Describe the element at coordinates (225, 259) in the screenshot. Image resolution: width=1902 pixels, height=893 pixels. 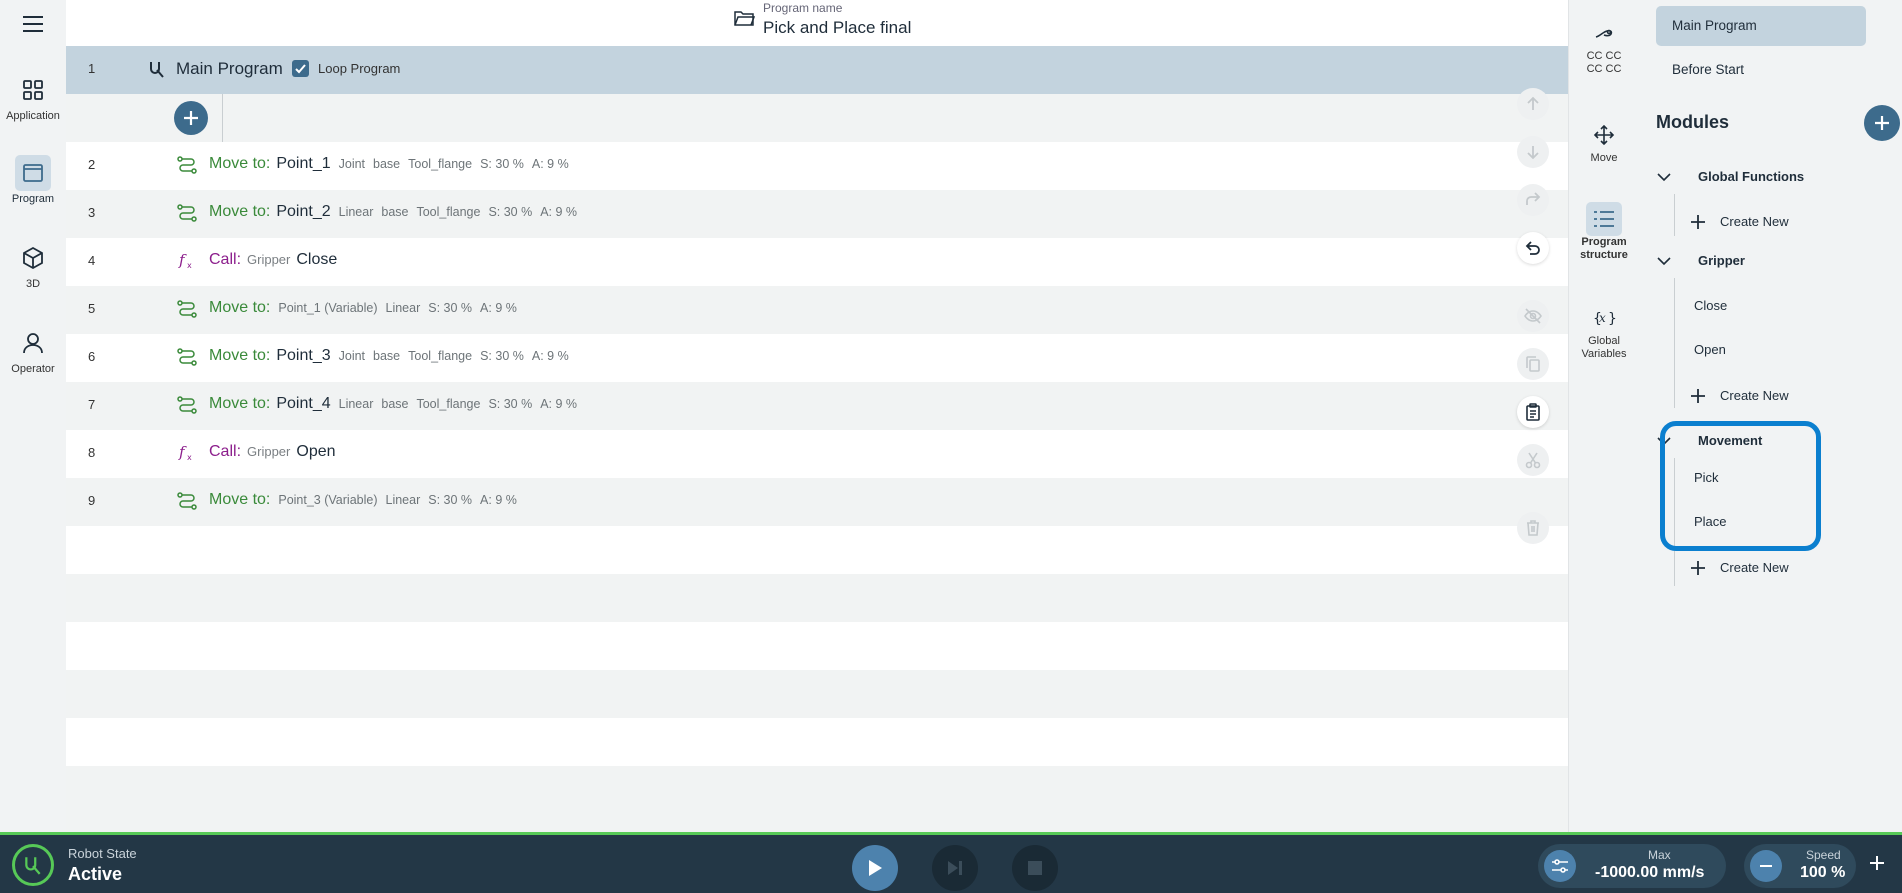
I see `call-keyword: Call:` at that location.